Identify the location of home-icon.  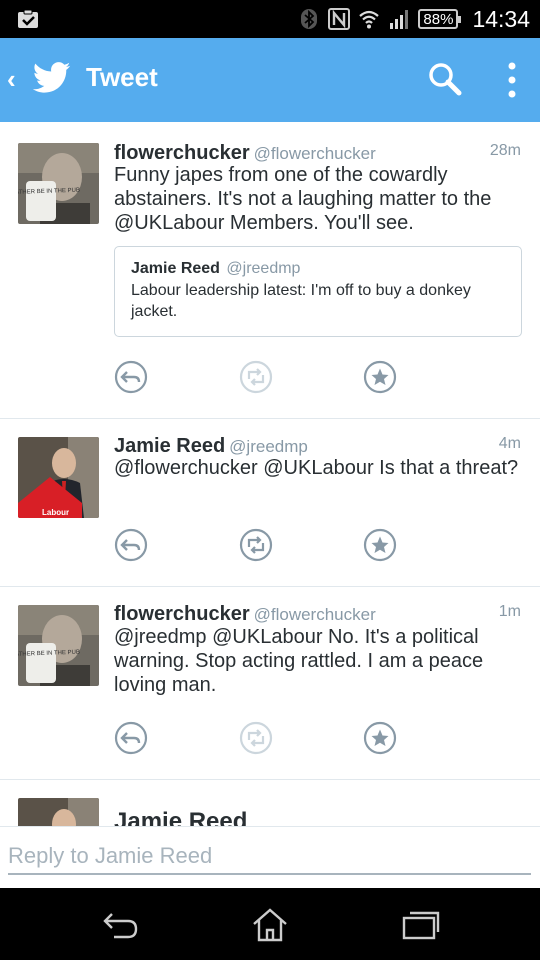
(270, 924).